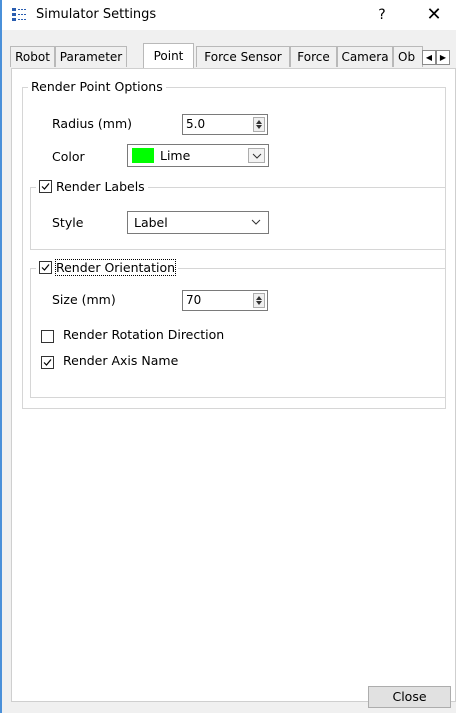 Image resolution: width=456 pixels, height=713 pixels. I want to click on render-labels-label: Render Labels, so click(100, 186).